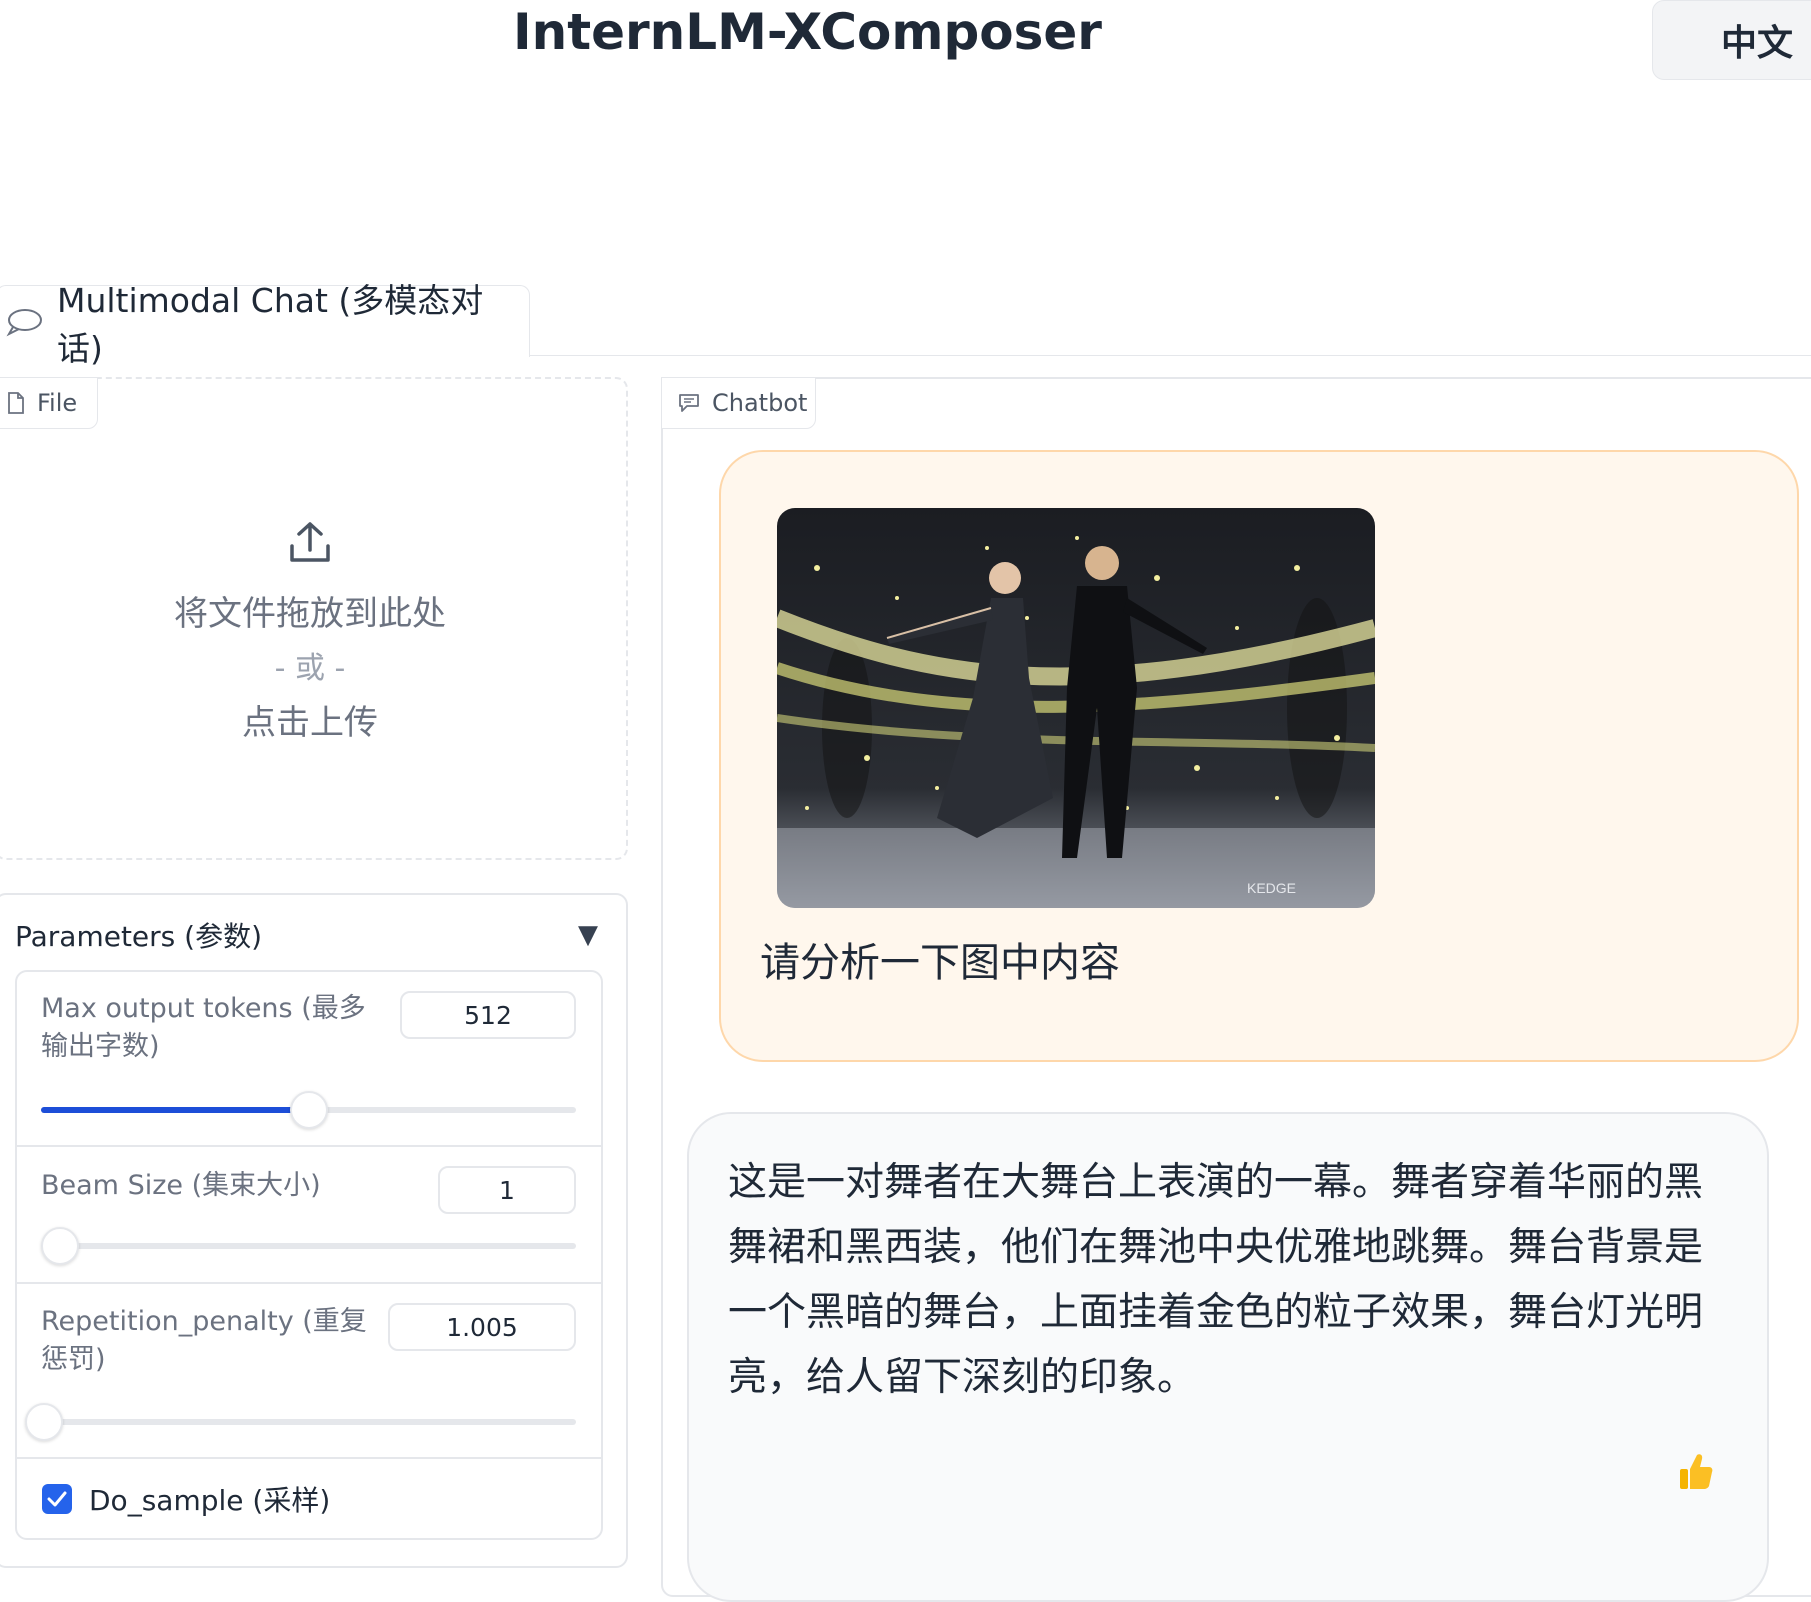  I want to click on do-sample-checkbox, so click(57, 1499).